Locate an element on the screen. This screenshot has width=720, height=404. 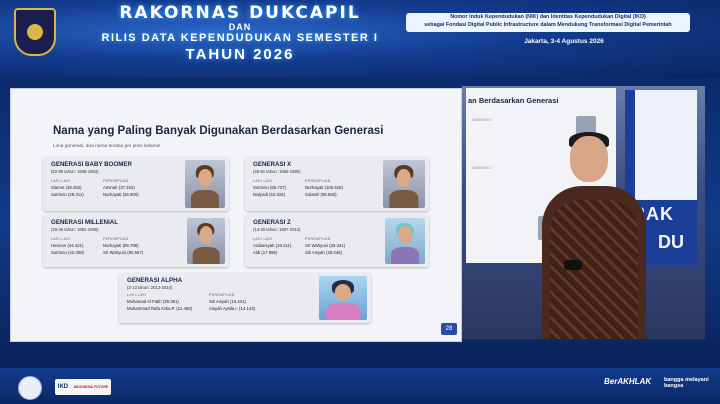
ministry-emblem-icon is located at coordinates (35, 32).